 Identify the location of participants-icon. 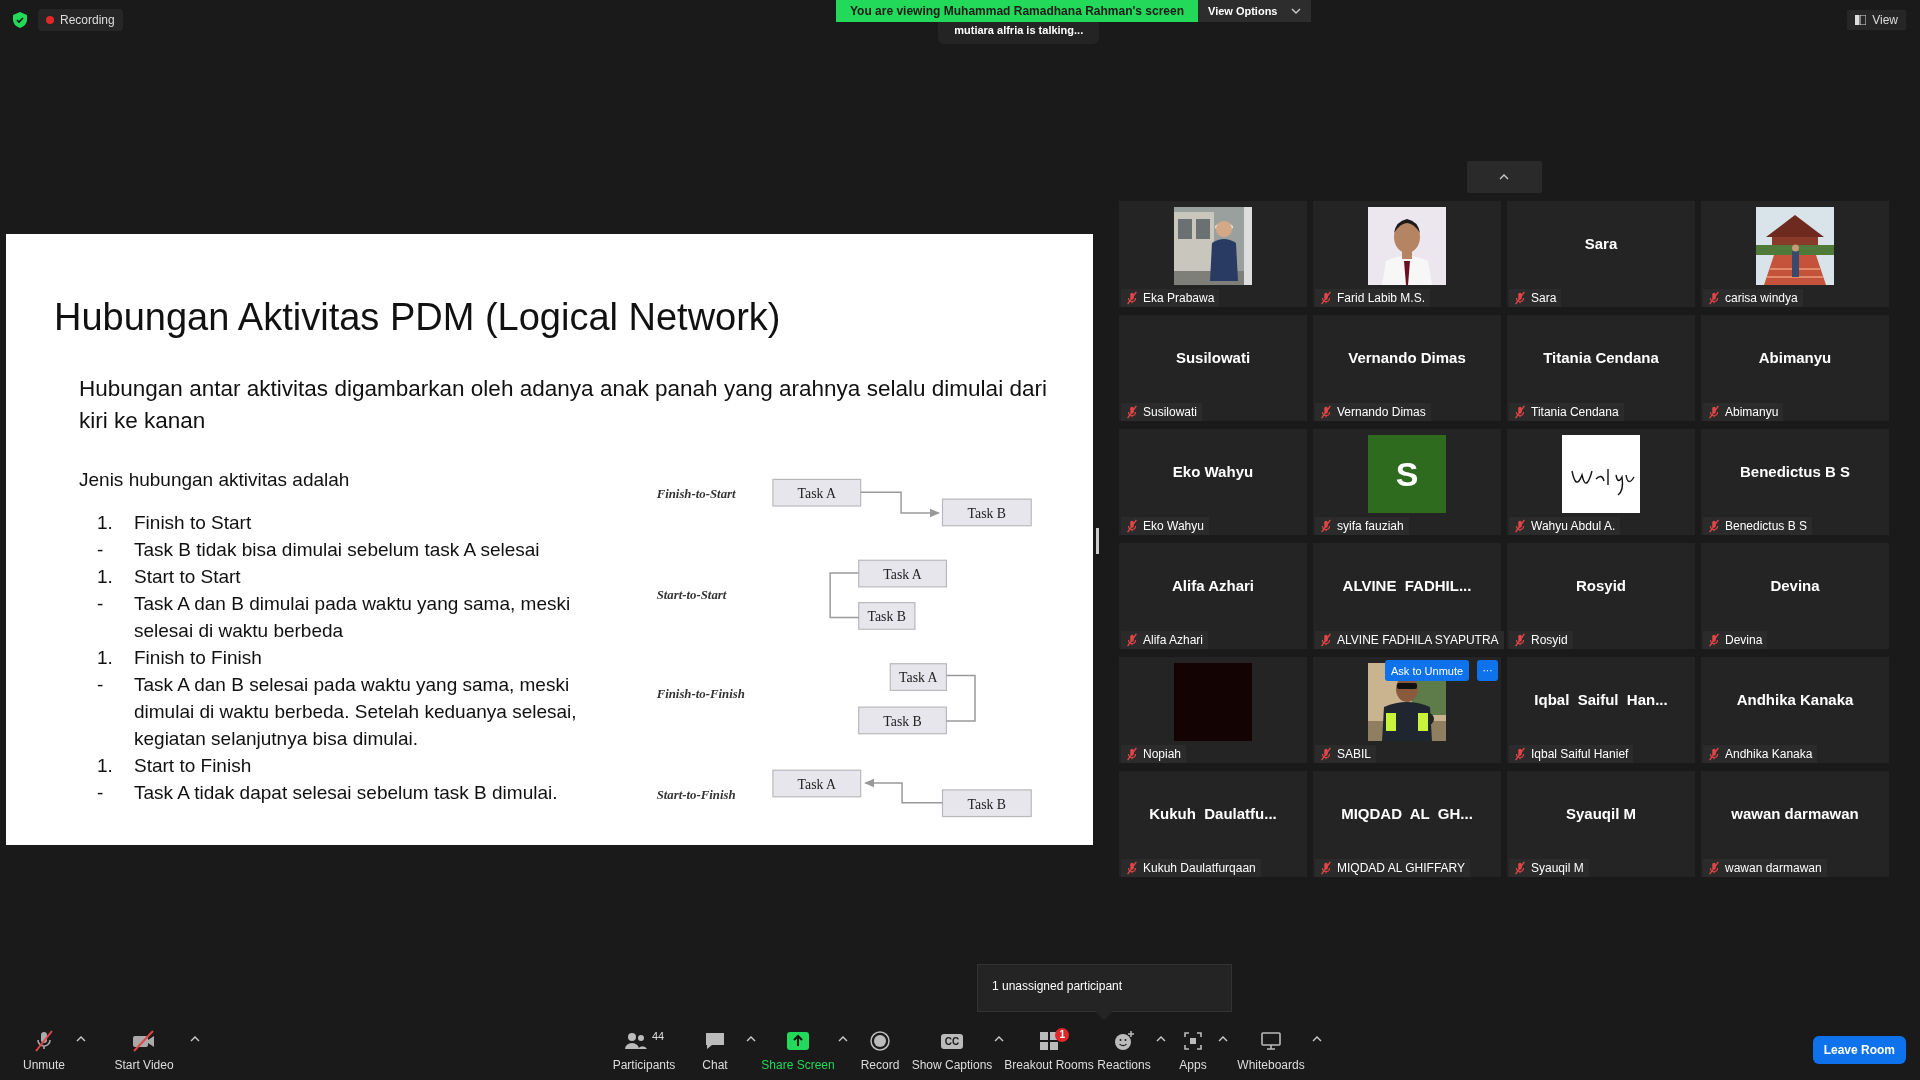
(635, 1041).